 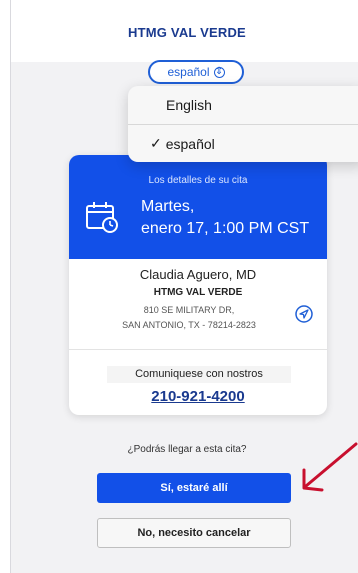 What do you see at coordinates (243, 105) in the screenshot?
I see `language-option-english: English` at bounding box center [243, 105].